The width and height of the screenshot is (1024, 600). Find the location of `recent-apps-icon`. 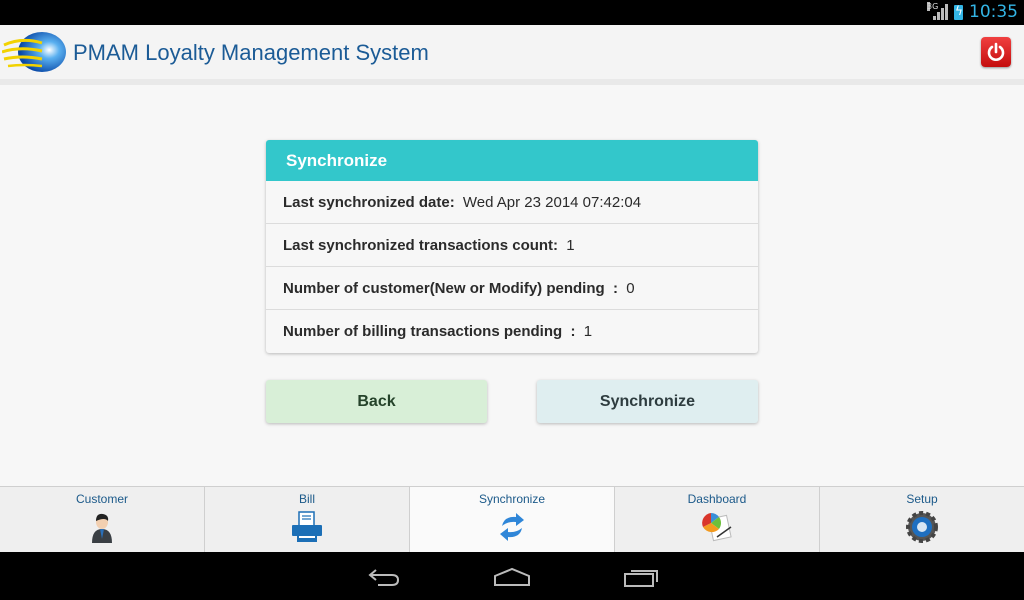

recent-apps-icon is located at coordinates (642, 577).